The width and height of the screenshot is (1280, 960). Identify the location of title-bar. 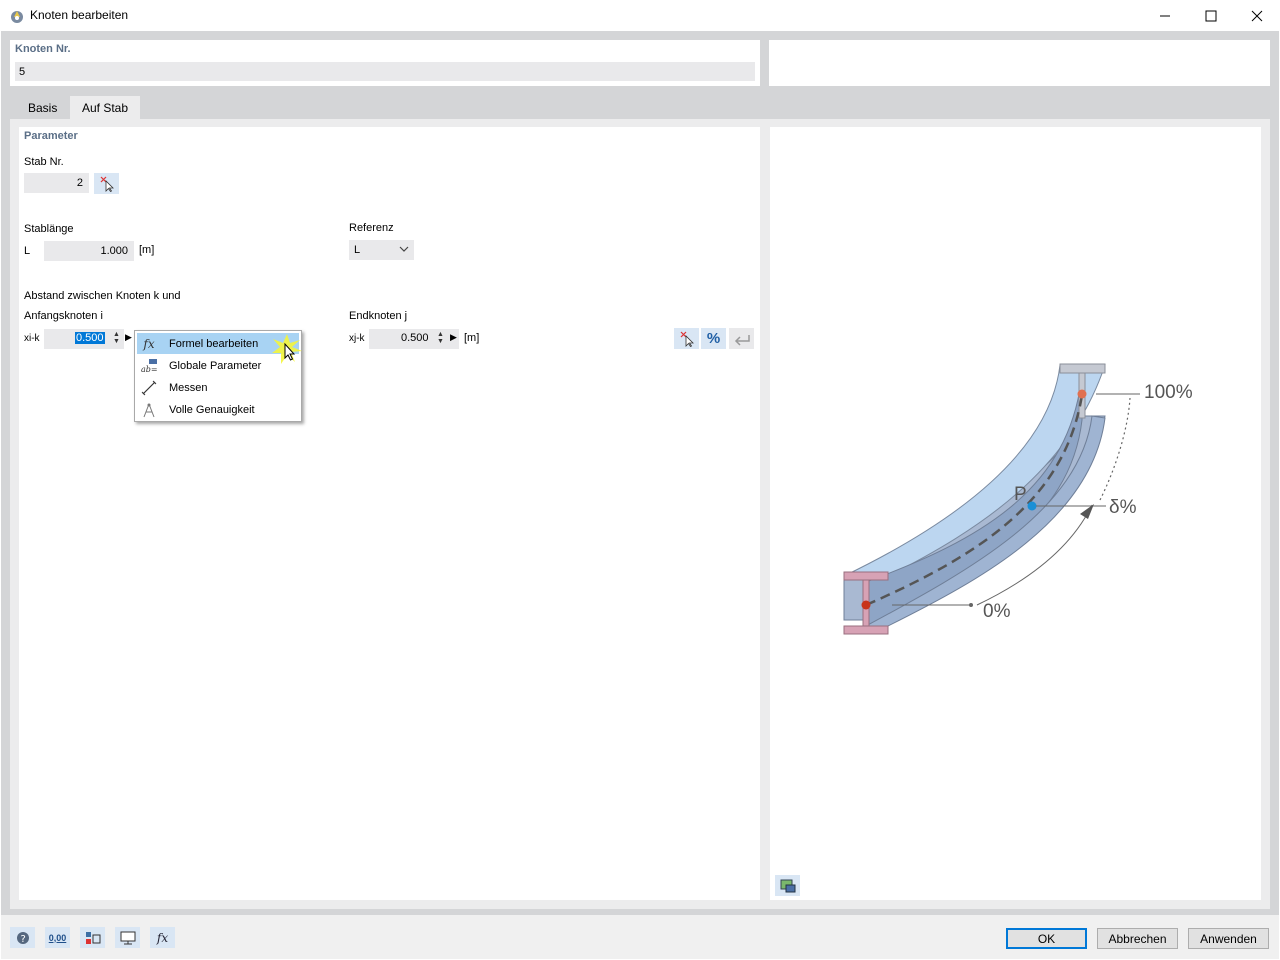
(640, 15).